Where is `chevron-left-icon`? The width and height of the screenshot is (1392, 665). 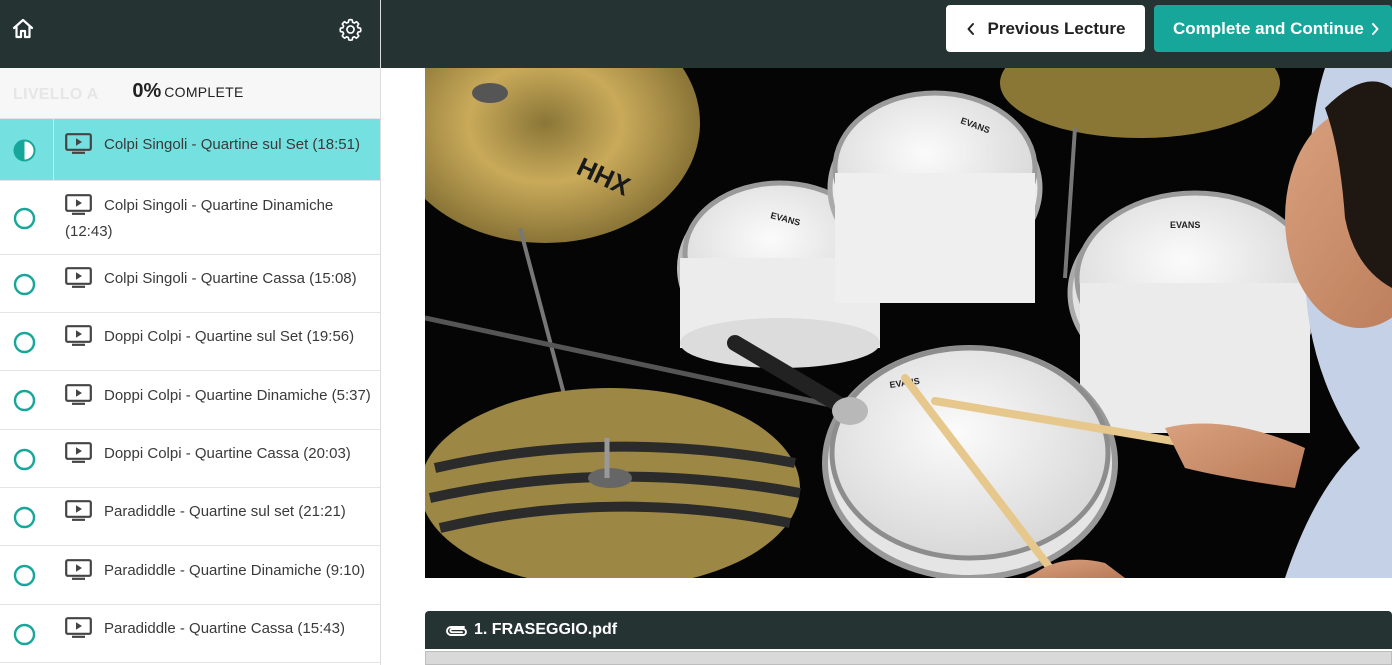 chevron-left-icon is located at coordinates (970, 28).